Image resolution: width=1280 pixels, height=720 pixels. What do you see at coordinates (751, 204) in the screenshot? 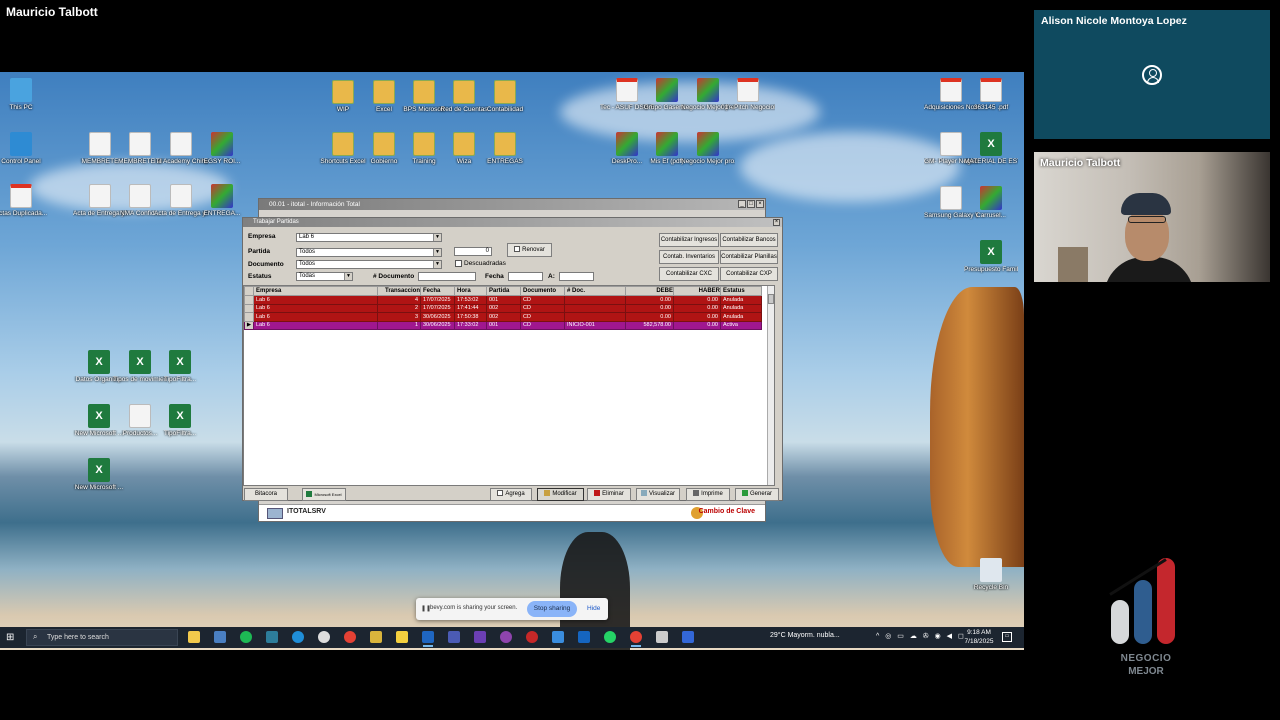
I see `maximize-icon: □` at bounding box center [751, 204].